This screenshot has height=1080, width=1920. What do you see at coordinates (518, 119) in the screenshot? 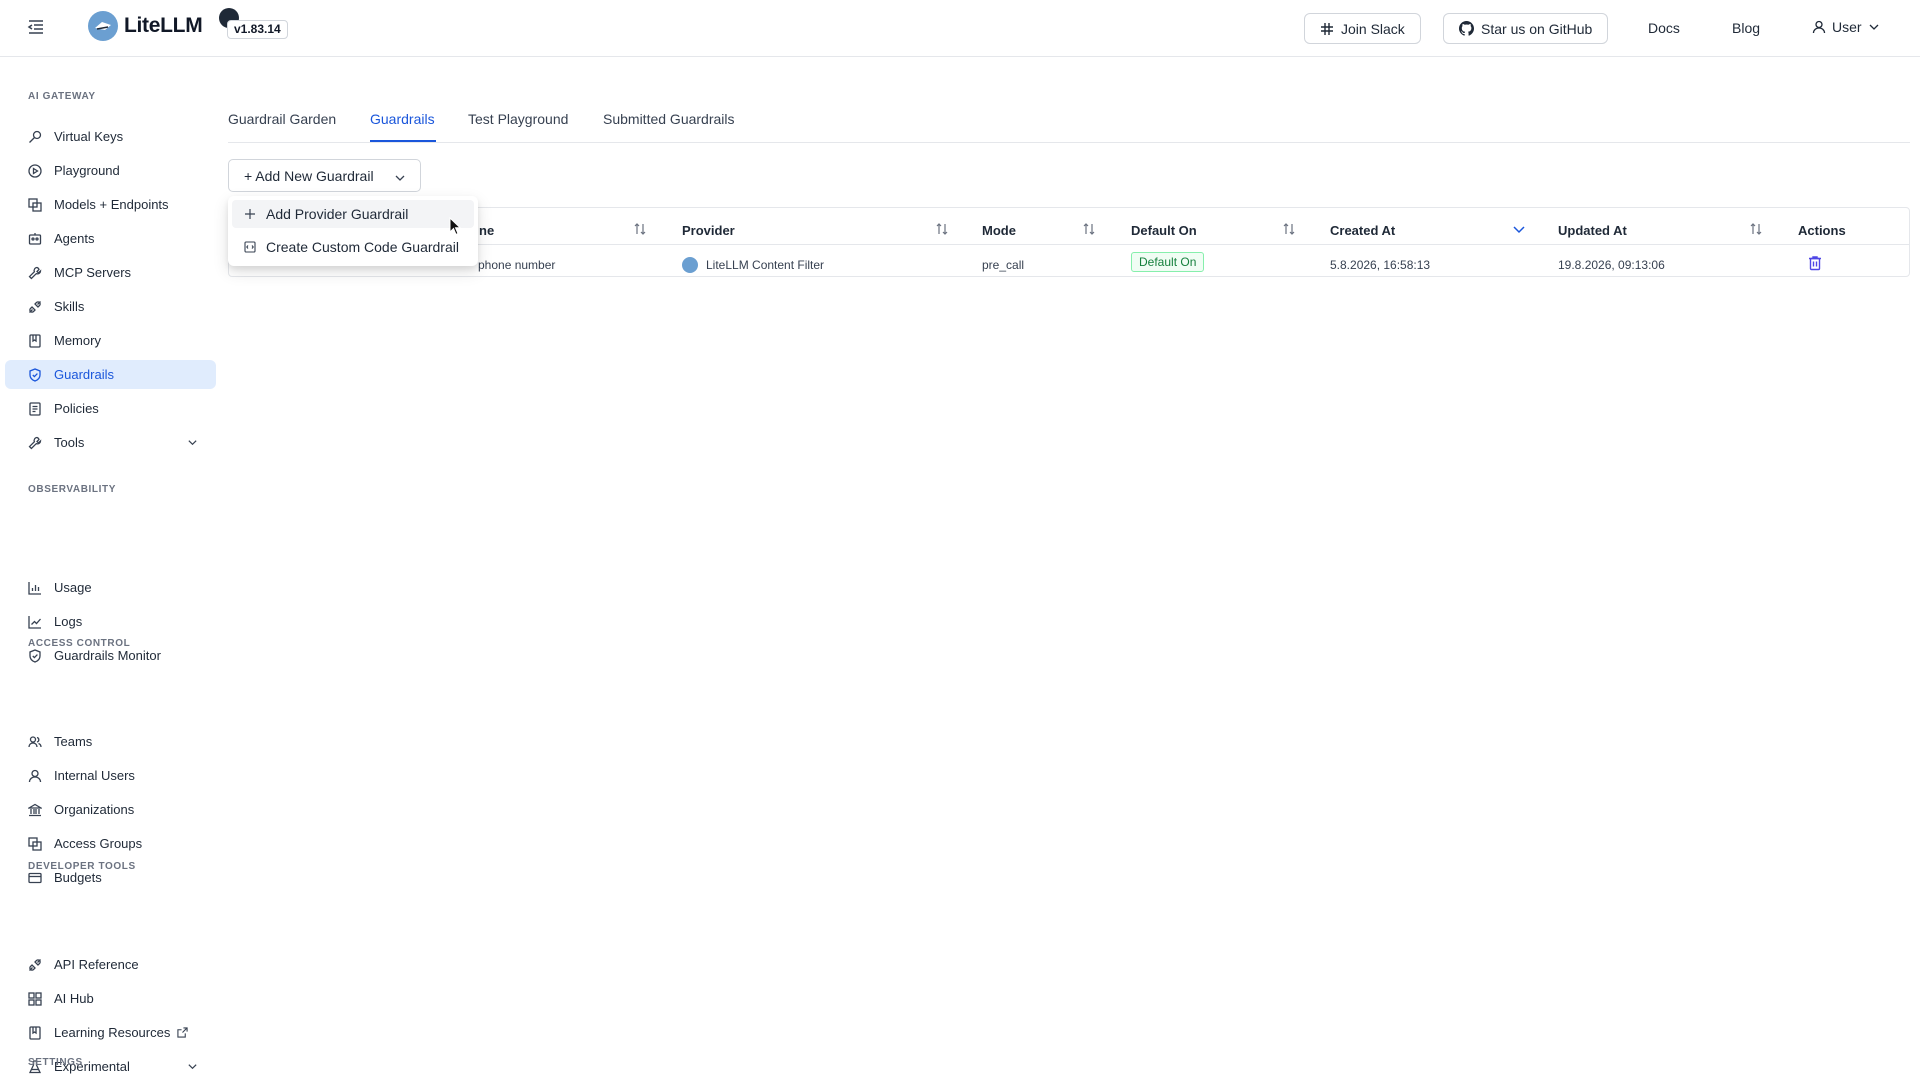
I see `tab-test-playground: Test Playground` at bounding box center [518, 119].